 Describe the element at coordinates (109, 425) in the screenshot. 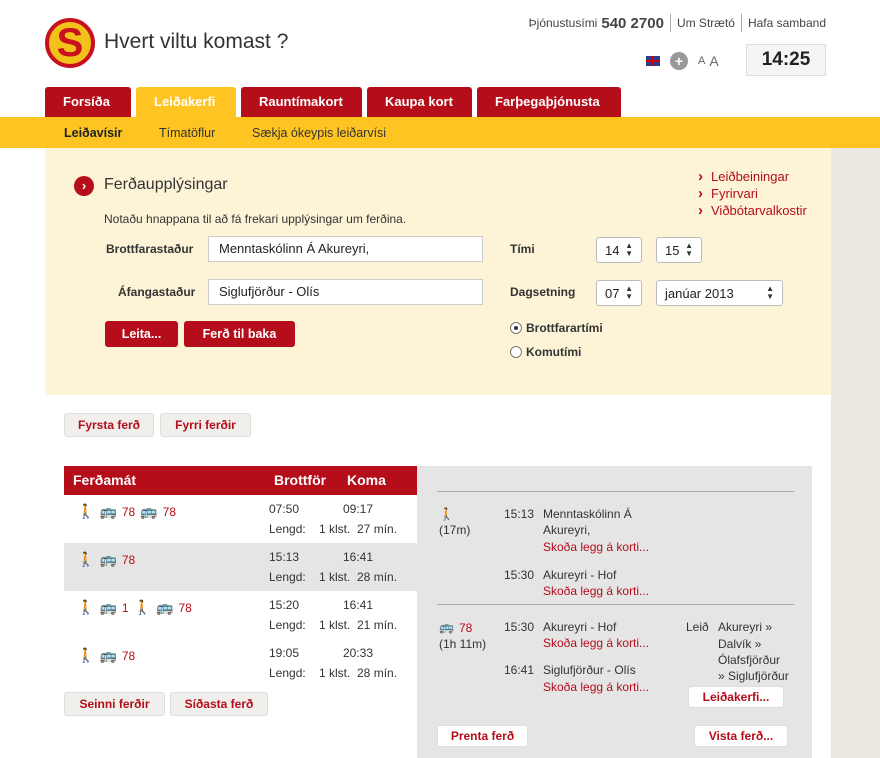

I see `first-trip-button: Fyrsta ferð` at that location.